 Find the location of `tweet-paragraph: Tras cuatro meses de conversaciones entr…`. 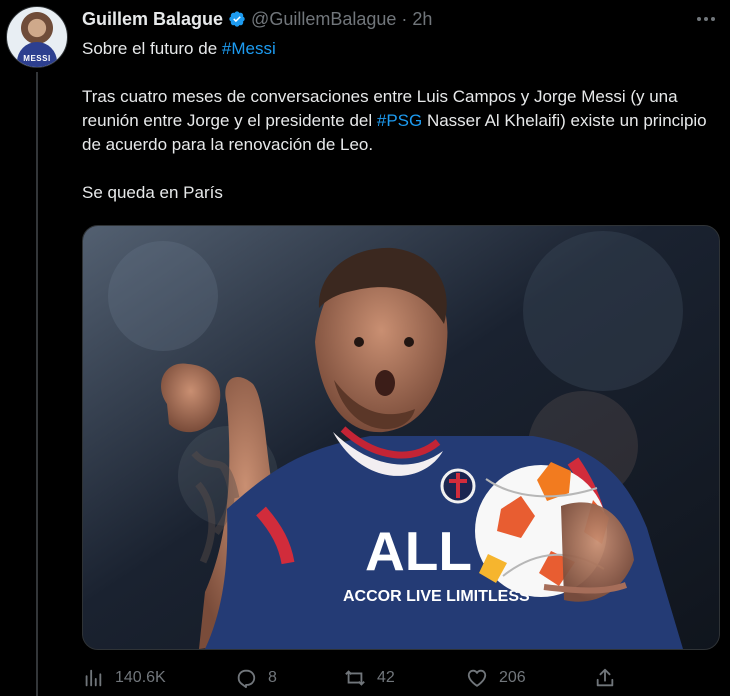

tweet-paragraph: Tras cuatro meses de conversaciones entr… is located at coordinates (397, 121).